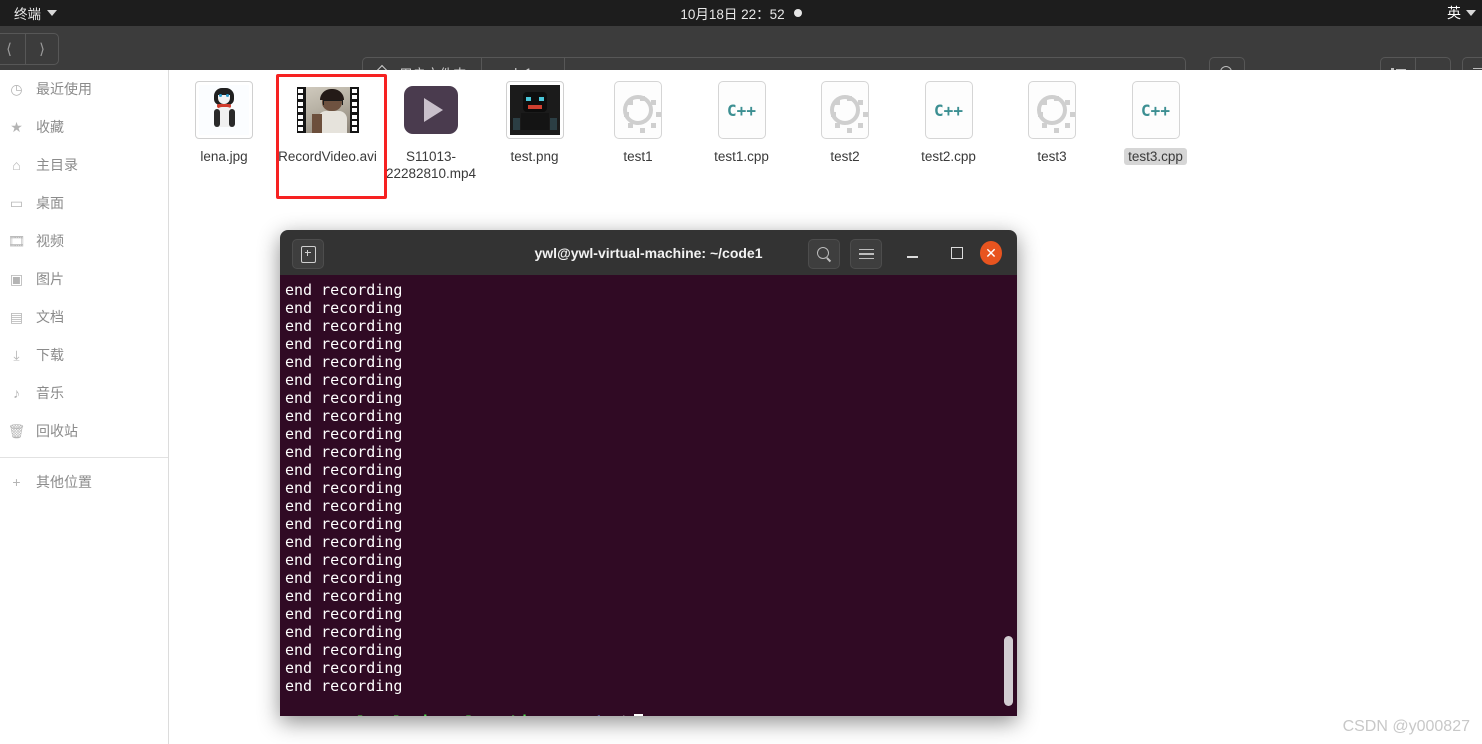  I want to click on sidebar-item-9: 🗑 回收站, so click(84, 431).